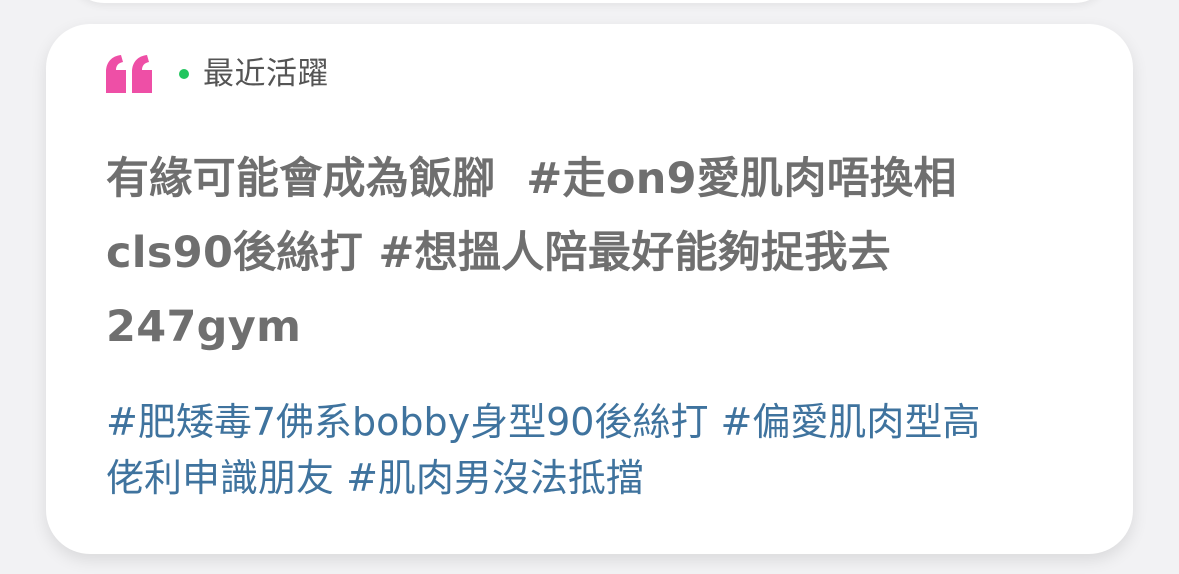 Image resolution: width=1179 pixels, height=574 pixels. I want to click on post-text-line-3: 247gym, so click(204, 327).